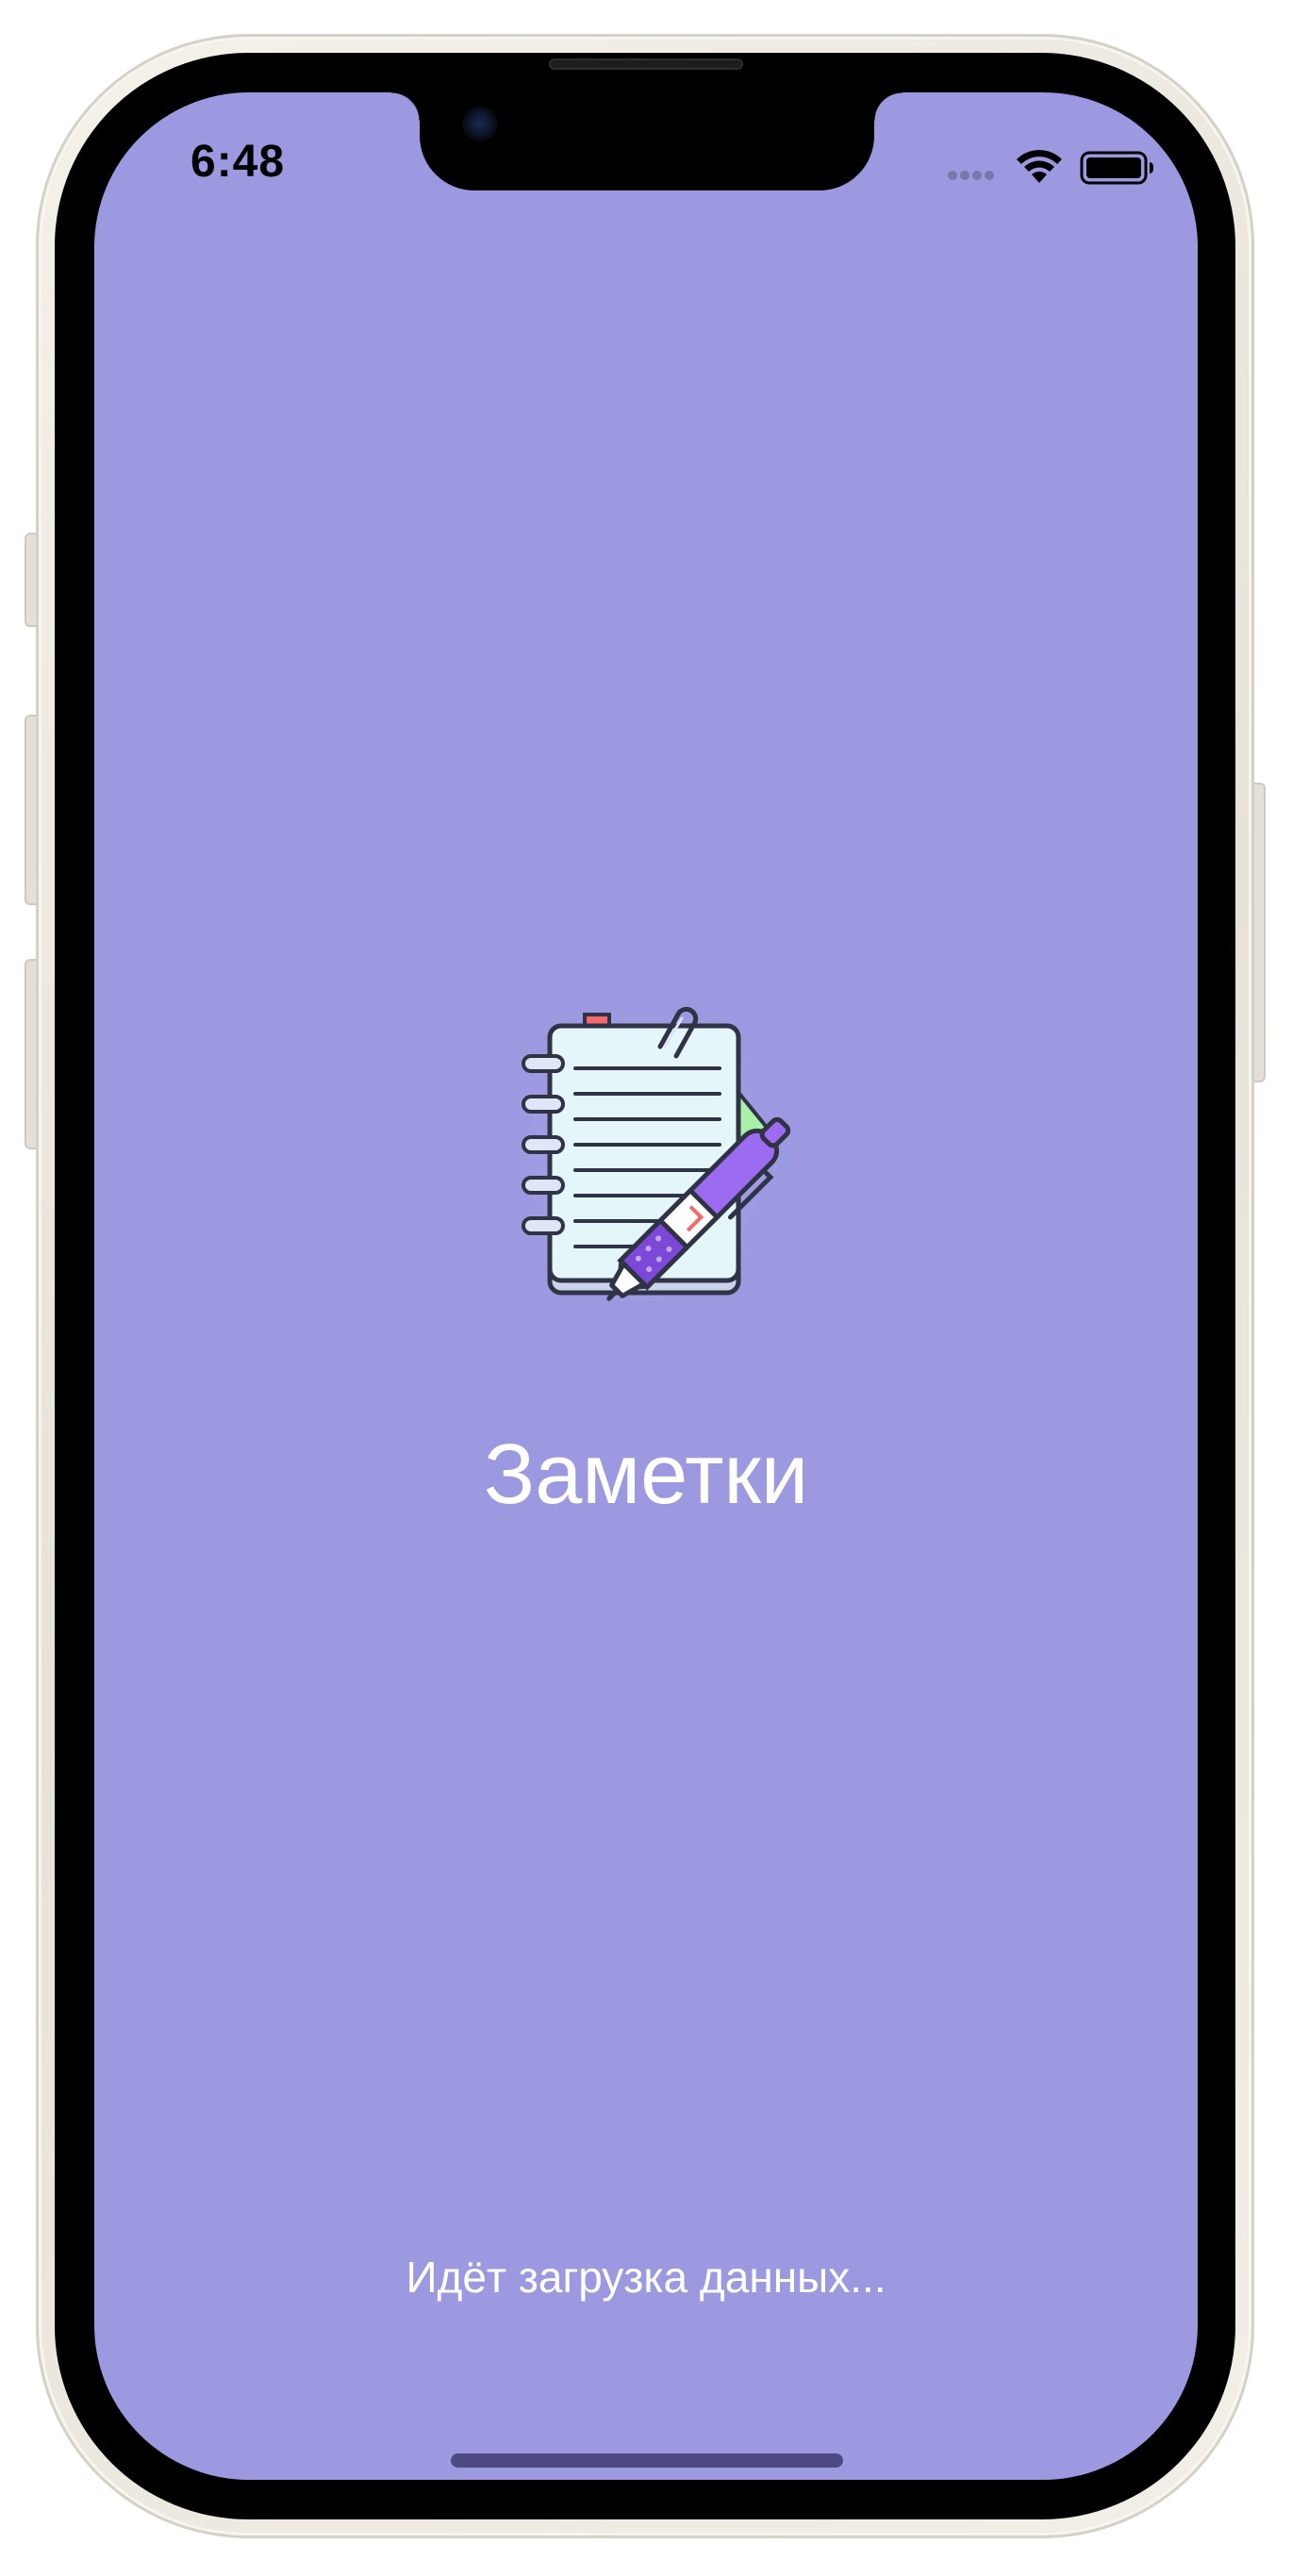  Describe the element at coordinates (1039, 166) in the screenshot. I see `wifi-icon` at that location.